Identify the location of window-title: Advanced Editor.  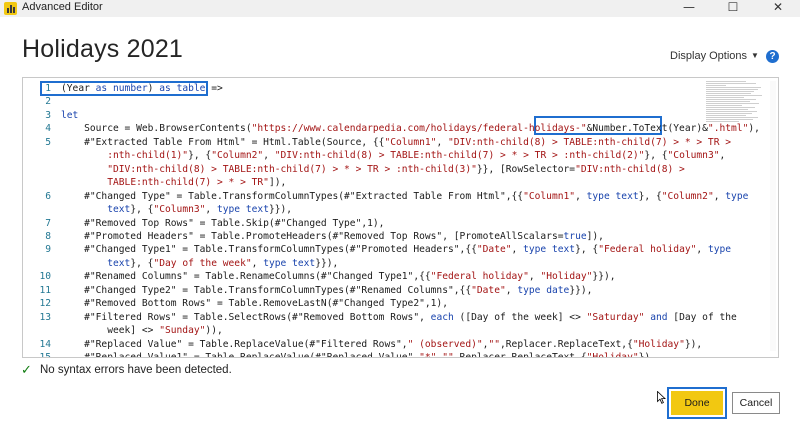
(62, 7).